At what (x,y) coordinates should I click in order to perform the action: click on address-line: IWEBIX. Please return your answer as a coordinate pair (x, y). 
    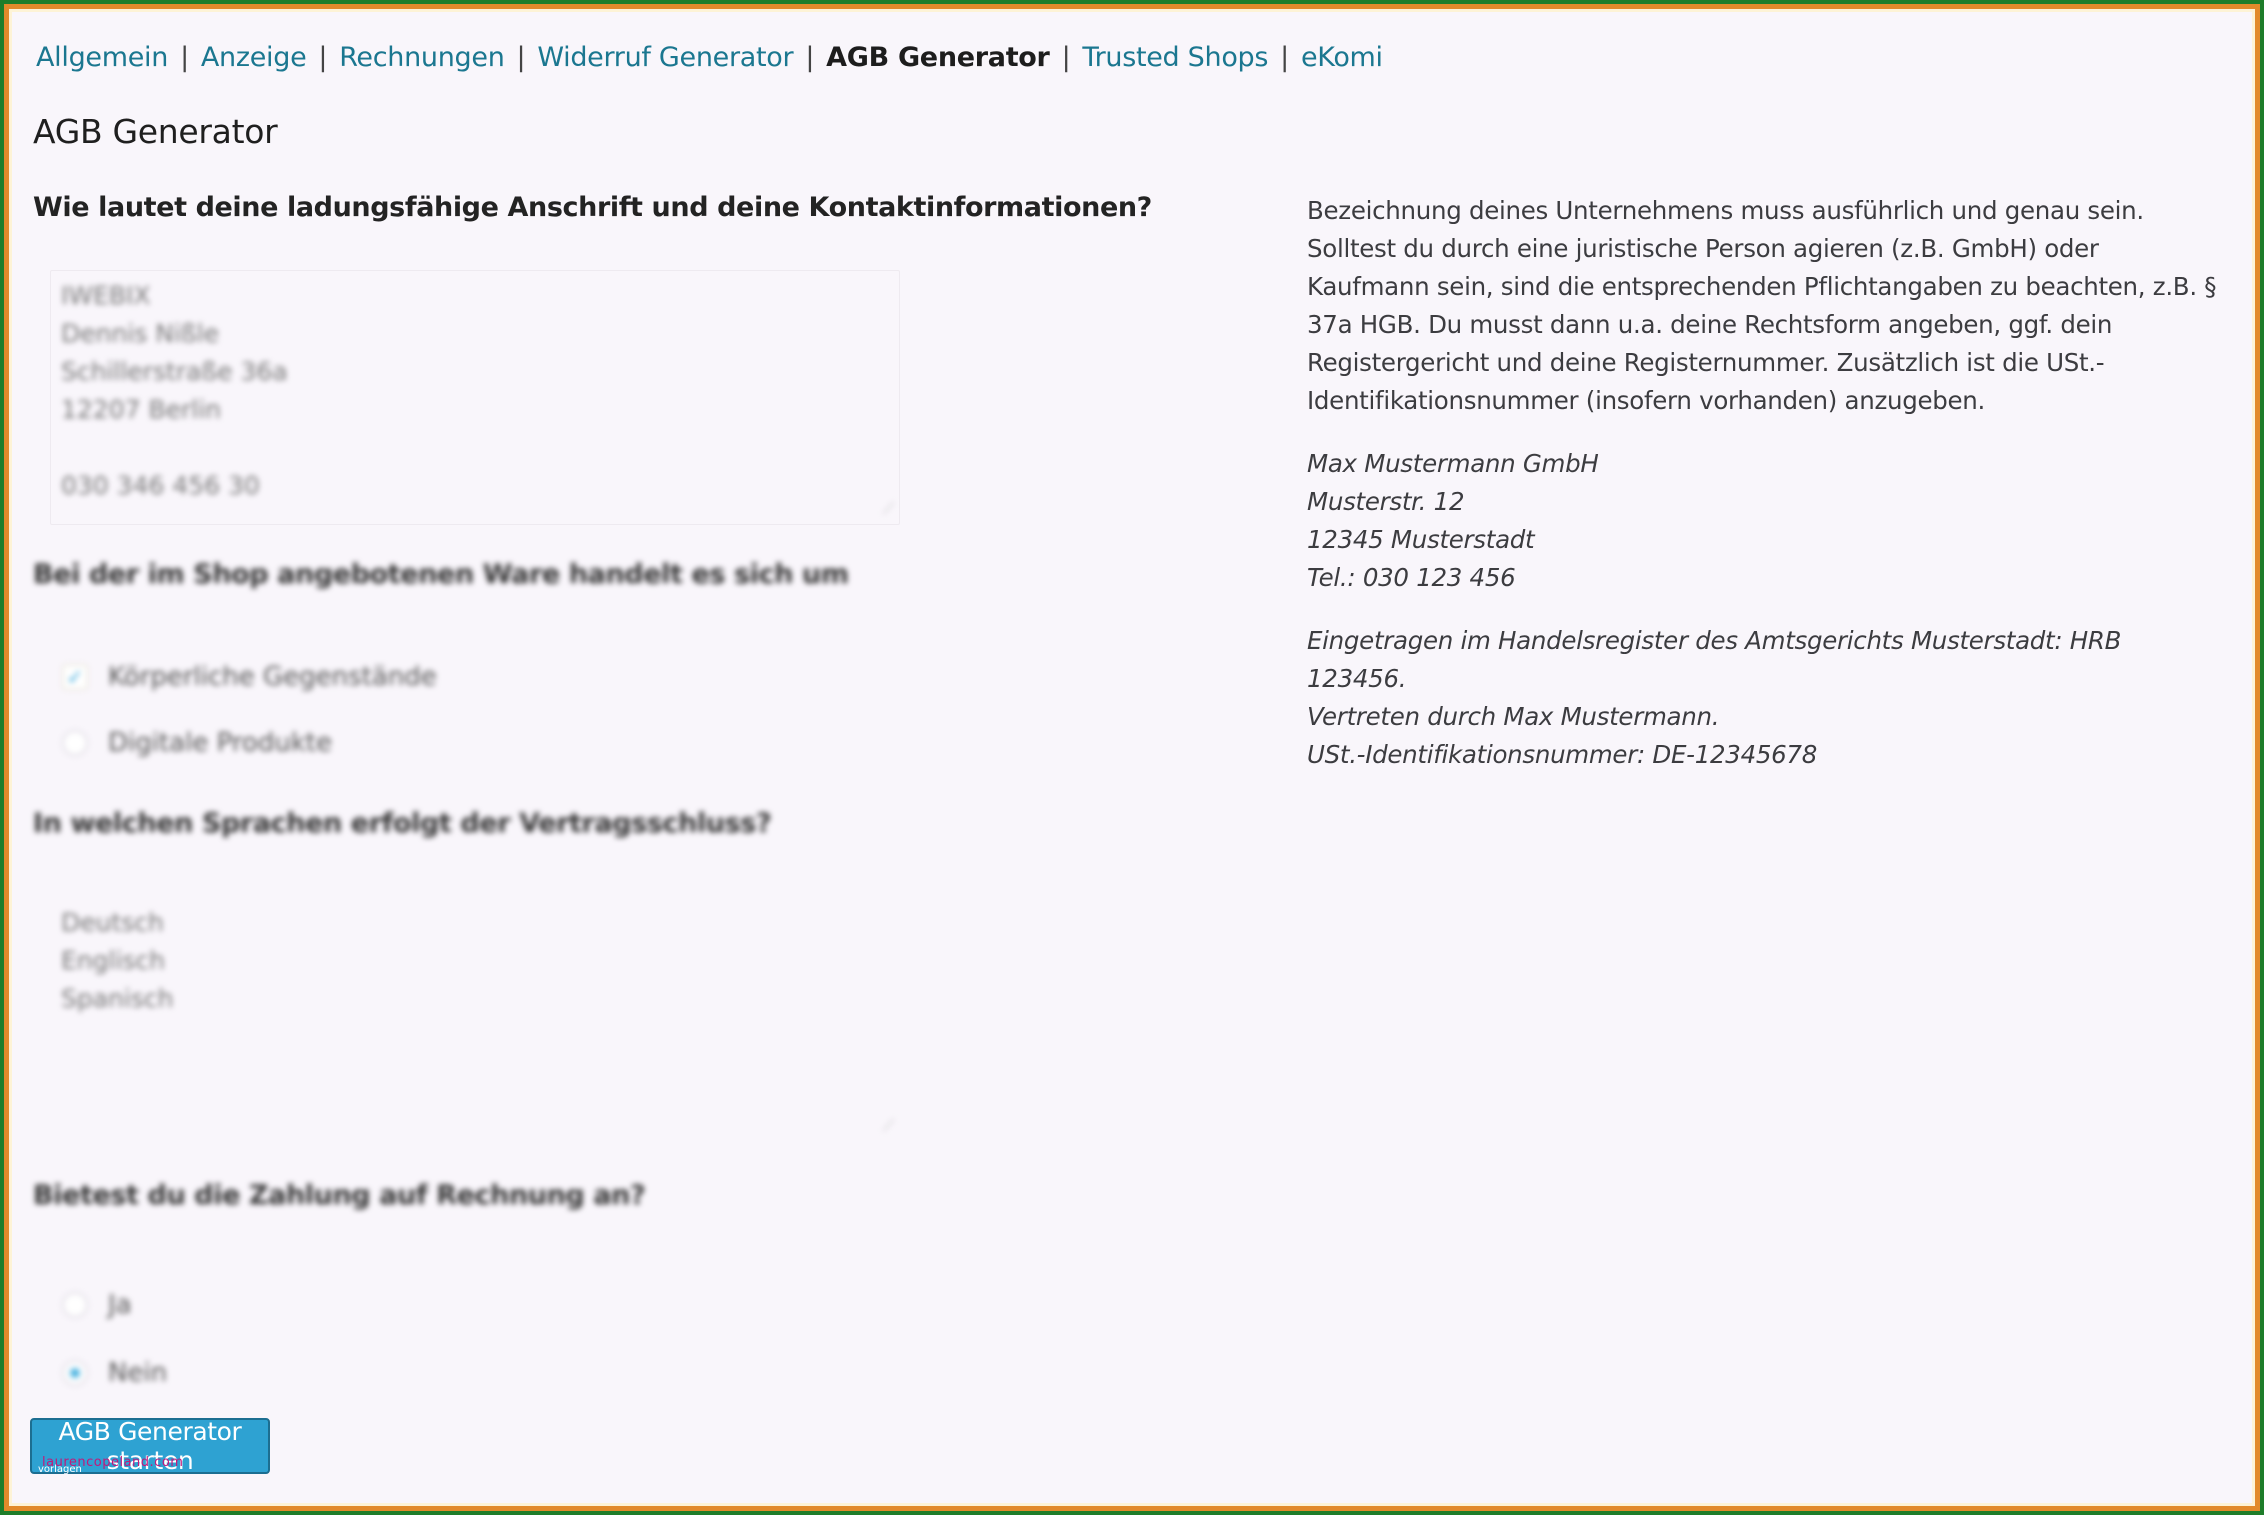
    Looking at the image, I should click on (106, 295).